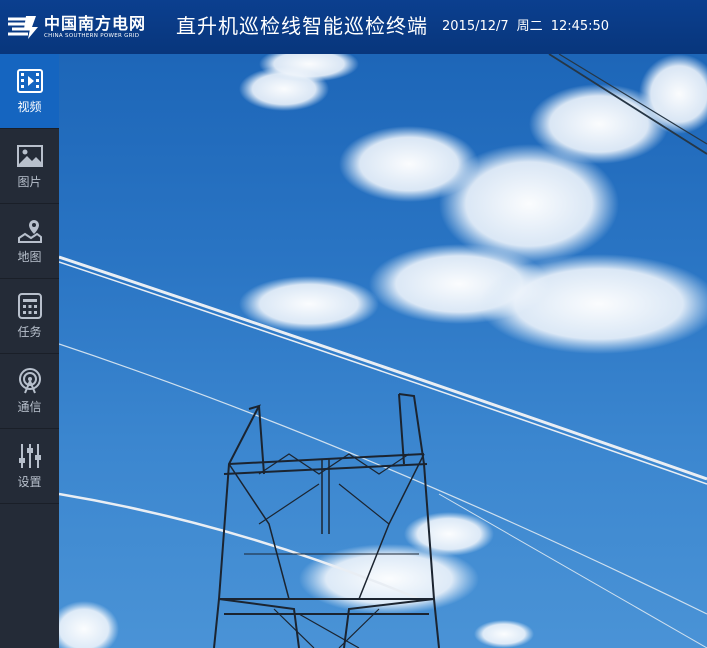 This screenshot has width=707, height=648. Describe the element at coordinates (29, 156) in the screenshot. I see `image-icon` at that location.